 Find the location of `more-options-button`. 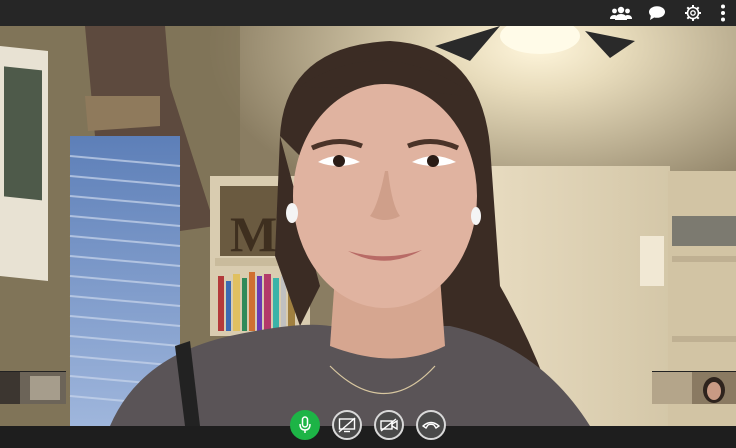

more-options-button is located at coordinates (723, 13).